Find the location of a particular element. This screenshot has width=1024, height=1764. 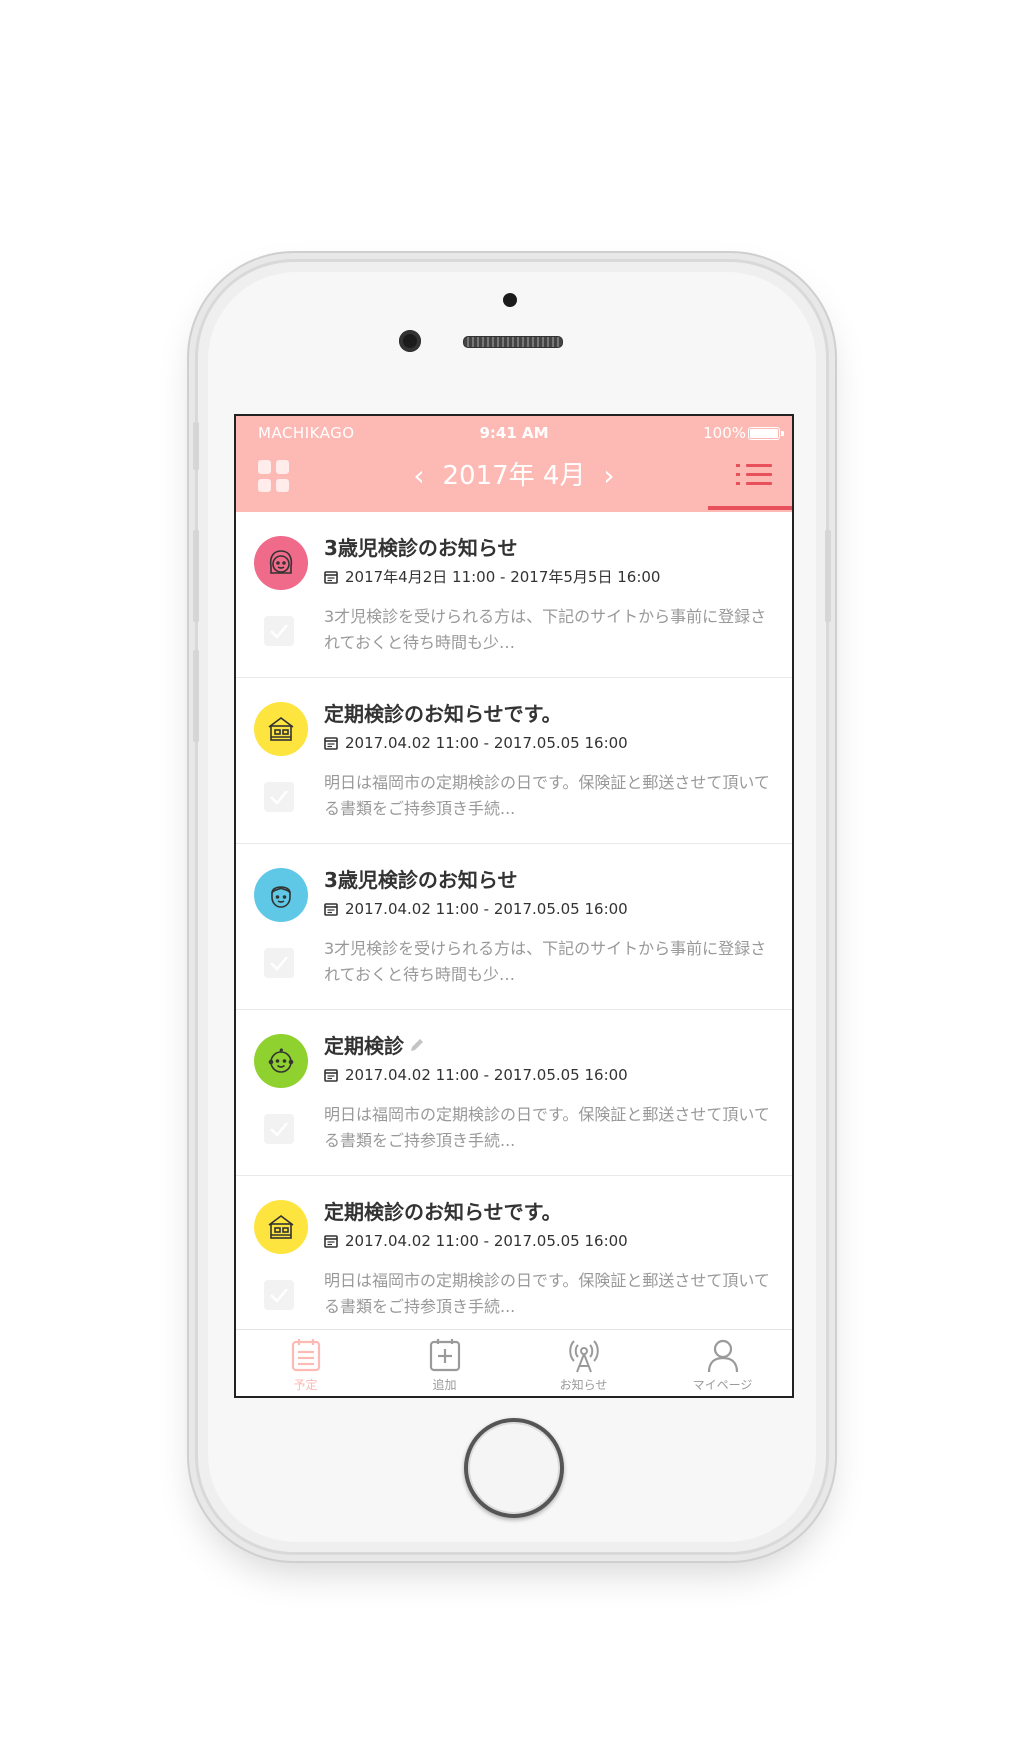

prev-month-button: ‹ is located at coordinates (419, 476).